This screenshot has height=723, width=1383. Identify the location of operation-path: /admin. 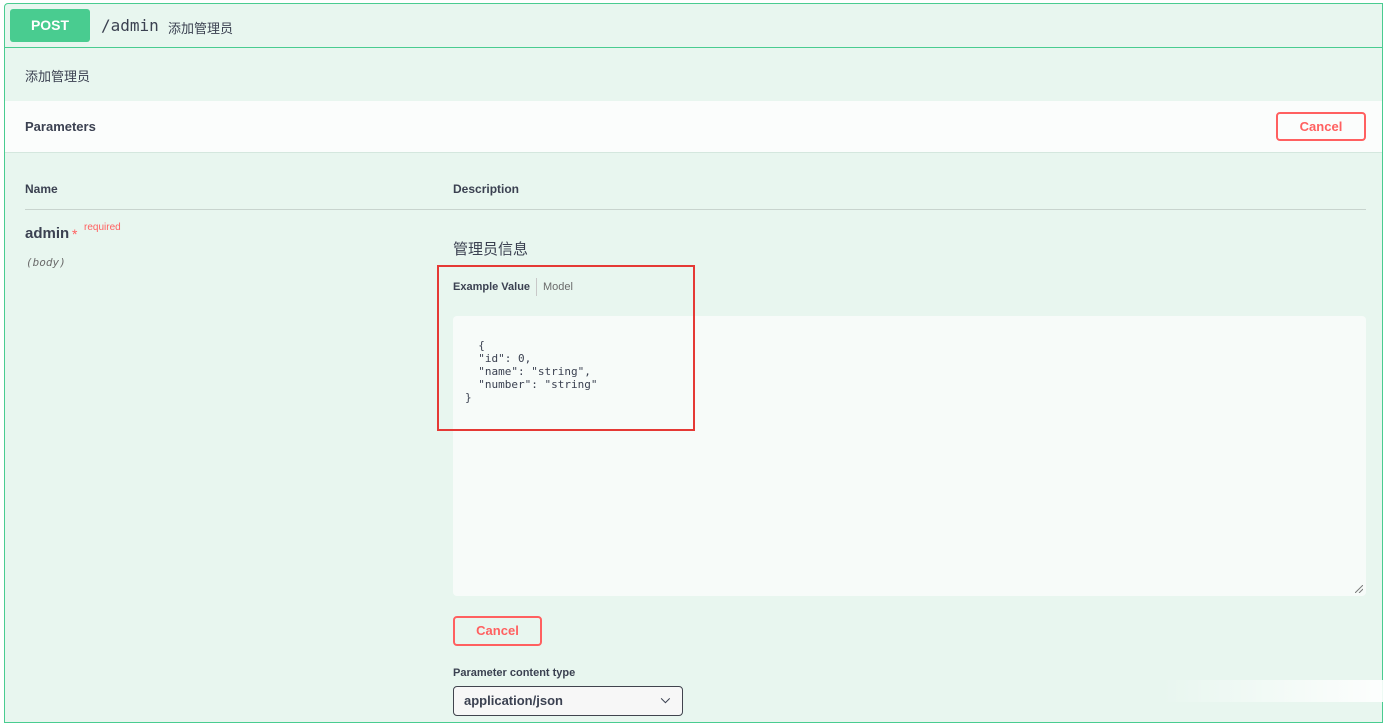
(130, 25).